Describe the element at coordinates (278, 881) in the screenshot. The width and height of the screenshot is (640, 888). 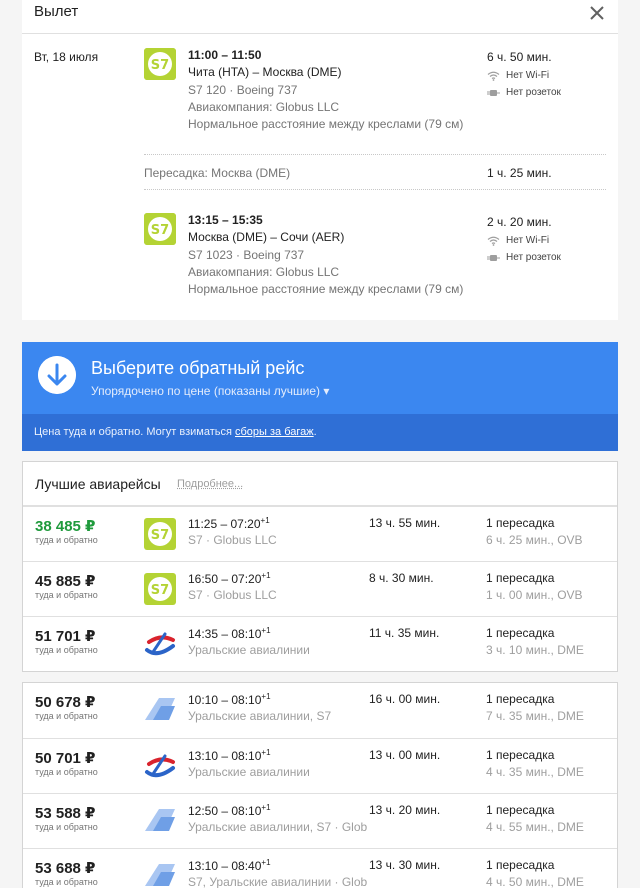
I see `flight-airline: S7, Уральские авиалинии · Glob` at that location.